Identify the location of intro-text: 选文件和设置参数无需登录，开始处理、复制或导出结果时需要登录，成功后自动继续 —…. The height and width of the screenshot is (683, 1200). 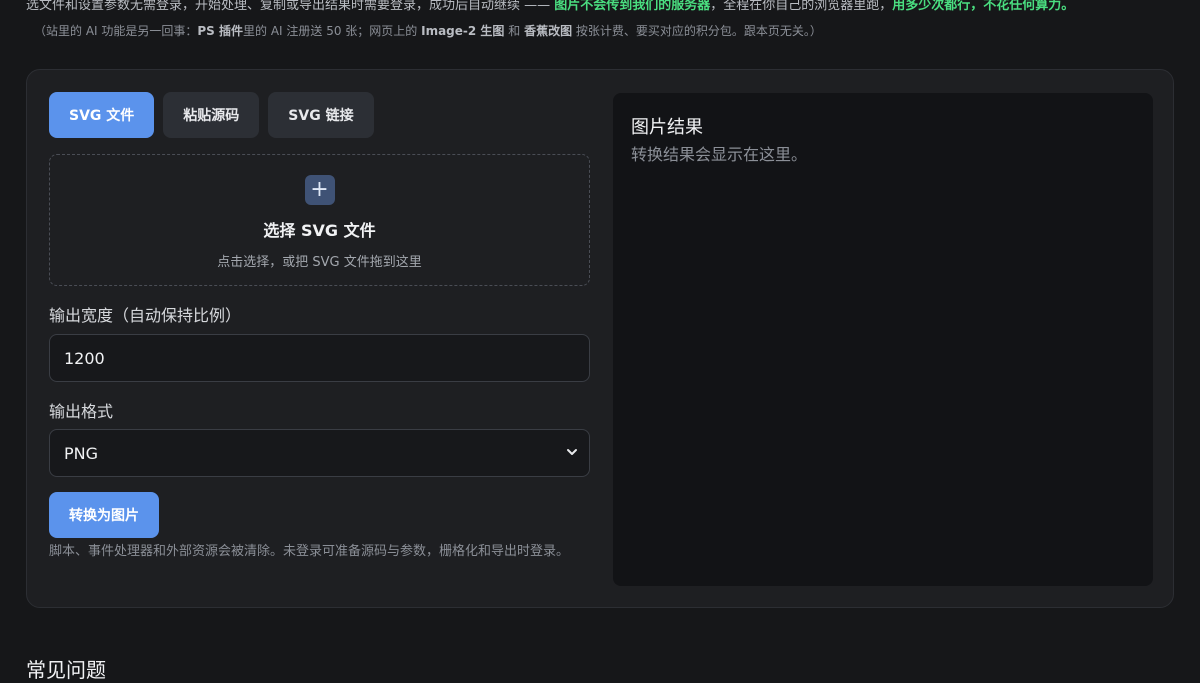
(606, 6).